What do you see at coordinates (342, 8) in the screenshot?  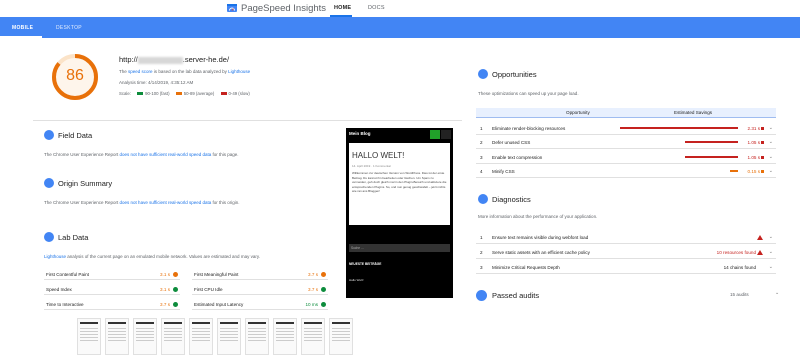 I see `nav-tab-home: HOME` at bounding box center [342, 8].